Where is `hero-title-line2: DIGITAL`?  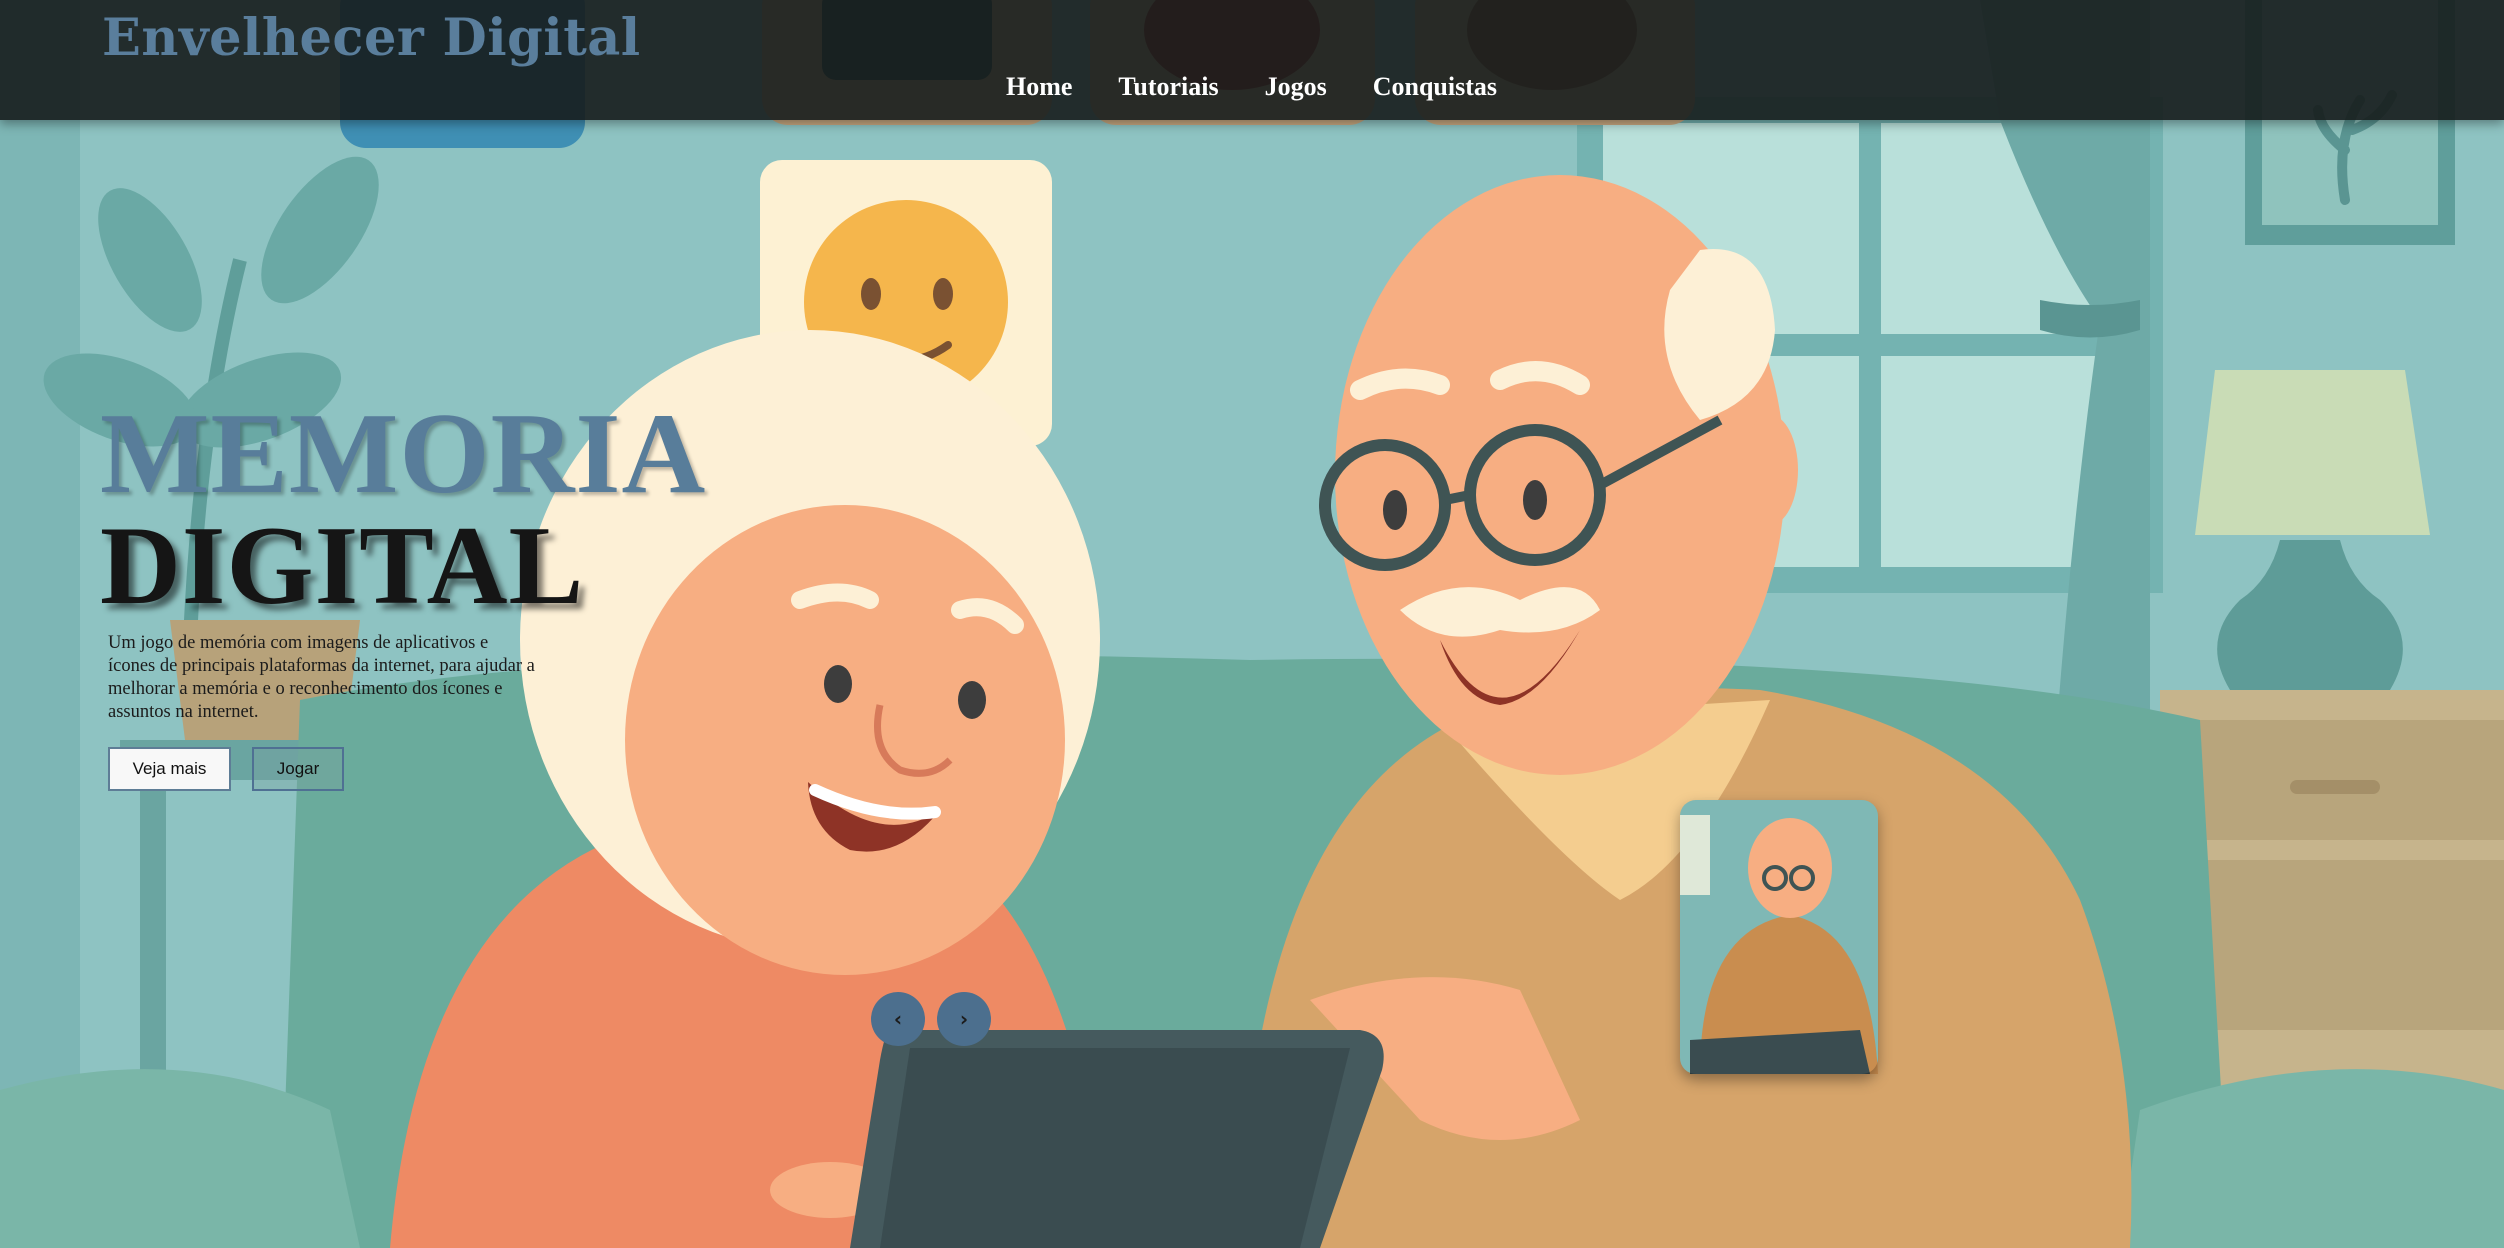
hero-title-line2: DIGITAL is located at coordinates (342, 565).